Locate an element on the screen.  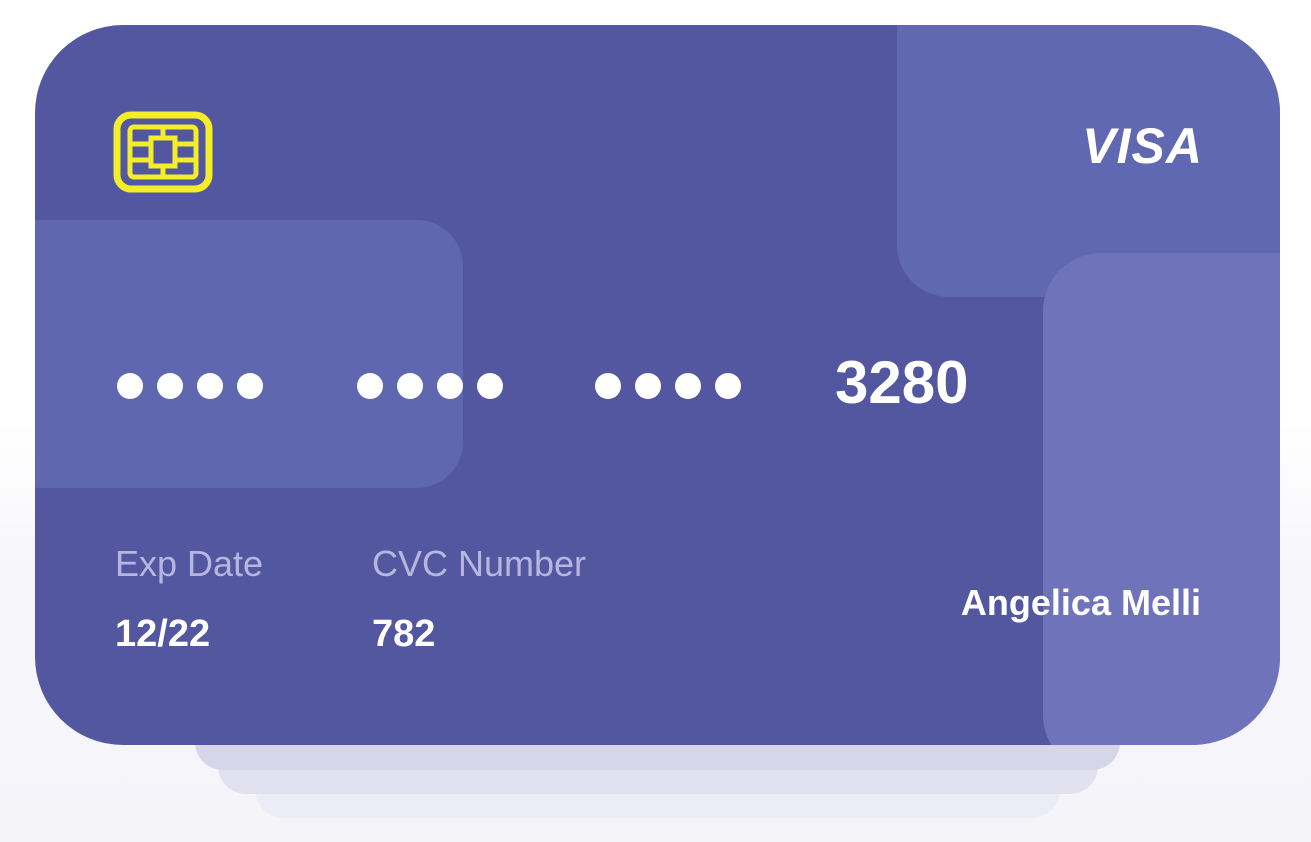
cardholder-name: Angelica Melli is located at coordinates (1080, 602).